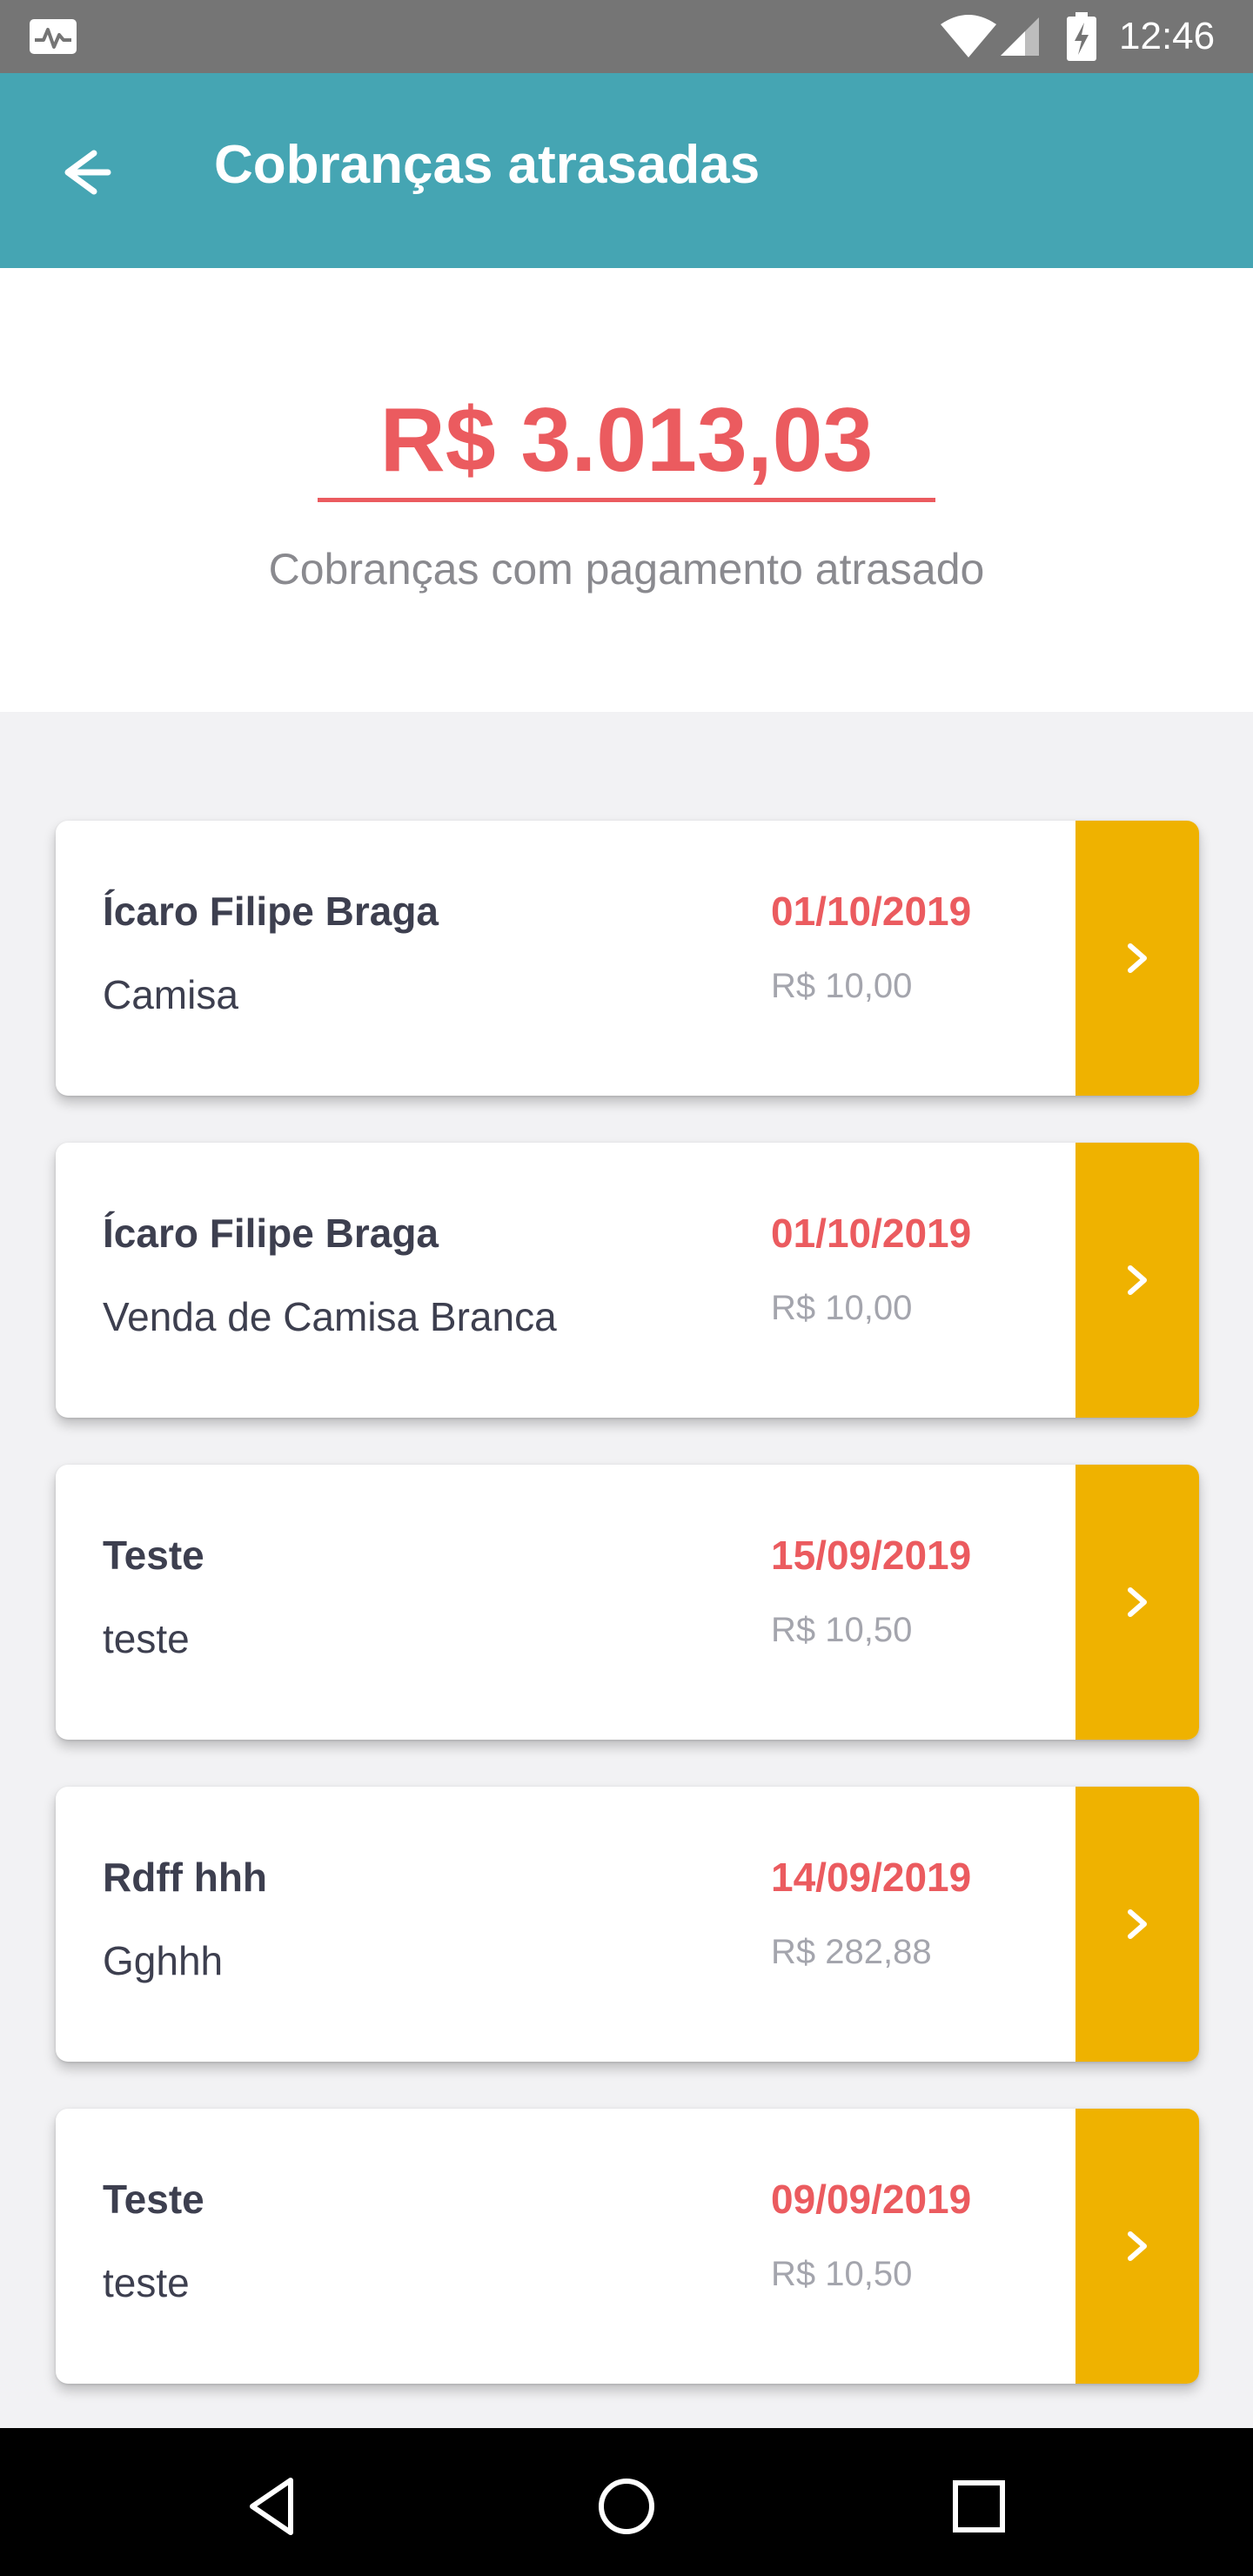 This screenshot has width=1253, height=2576. What do you see at coordinates (851, 1952) in the screenshot?
I see `charge-value: R$ 282,88` at bounding box center [851, 1952].